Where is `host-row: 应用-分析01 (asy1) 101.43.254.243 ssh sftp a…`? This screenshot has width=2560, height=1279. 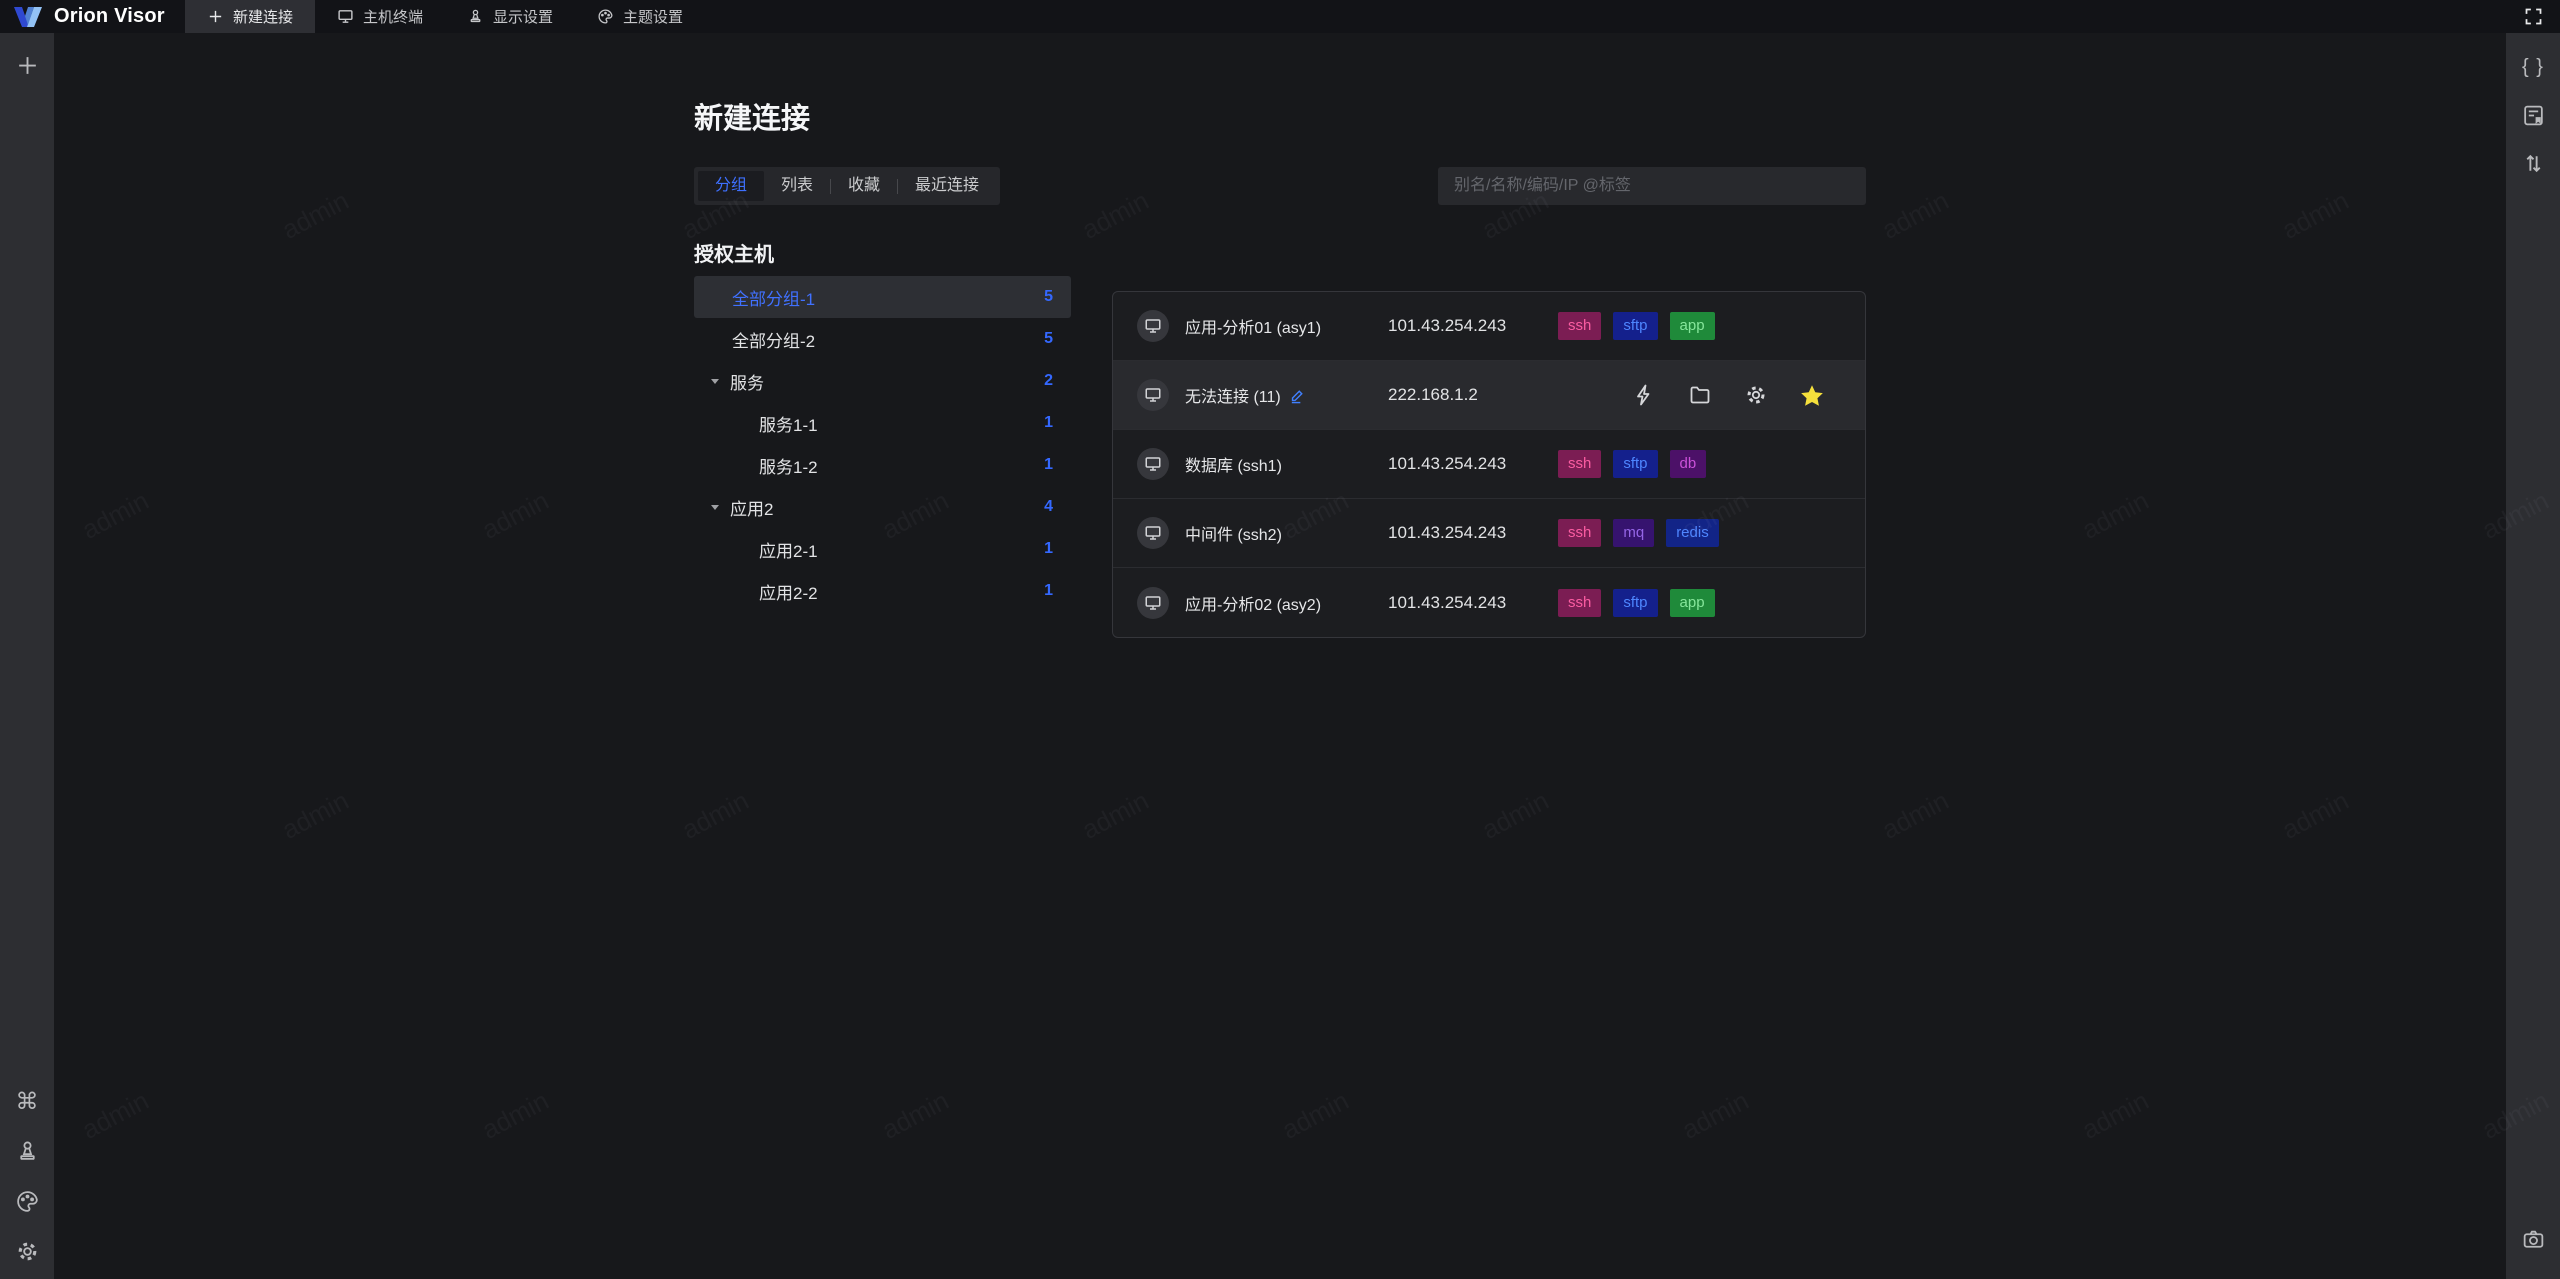
host-row: 应用-分析01 (asy1) 101.43.254.243 ssh sftp a… is located at coordinates (1489, 326).